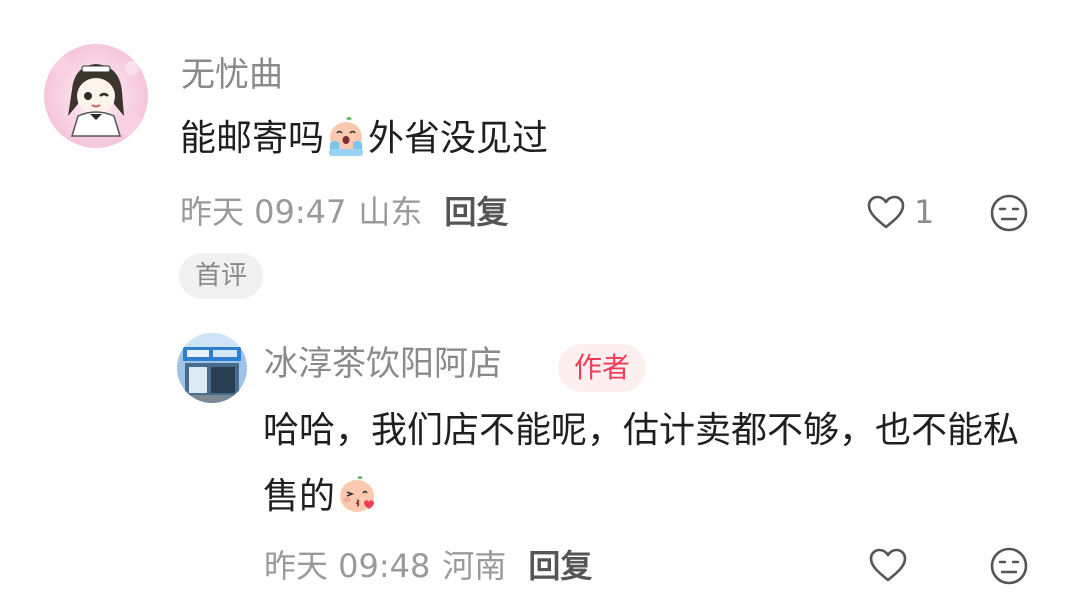 This screenshot has height=607, width=1090. I want to click on comment-text-part1: 能邮寄吗, so click(252, 138).